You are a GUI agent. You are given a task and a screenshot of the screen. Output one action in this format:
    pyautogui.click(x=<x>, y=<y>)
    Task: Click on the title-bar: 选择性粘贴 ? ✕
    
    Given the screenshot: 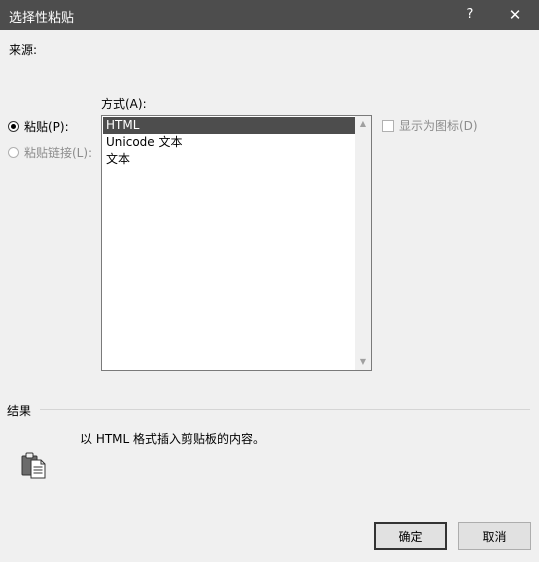 What is the action you would take?
    pyautogui.click(x=269, y=15)
    